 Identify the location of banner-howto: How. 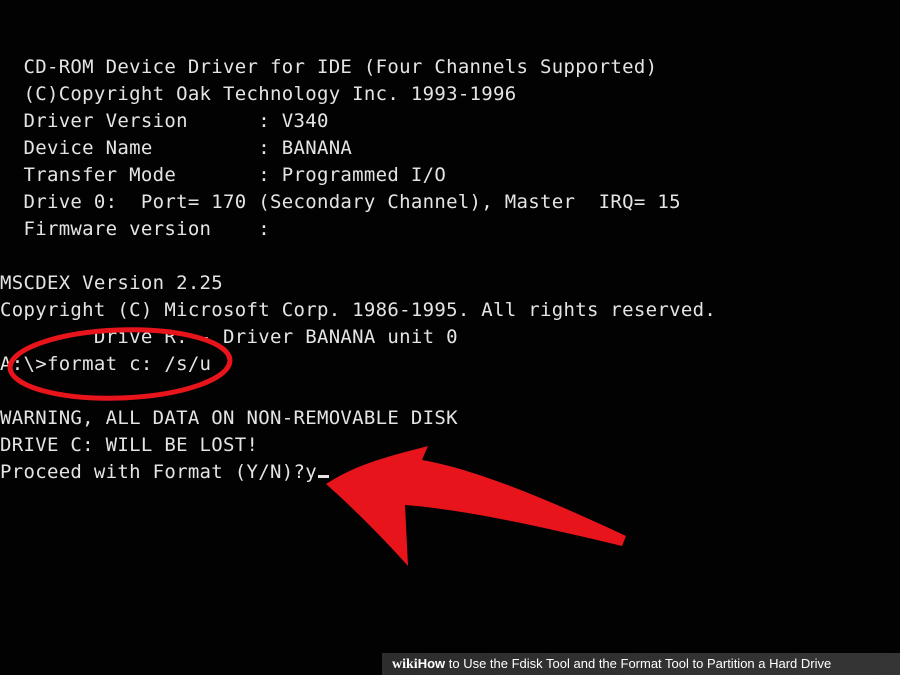
(431, 663).